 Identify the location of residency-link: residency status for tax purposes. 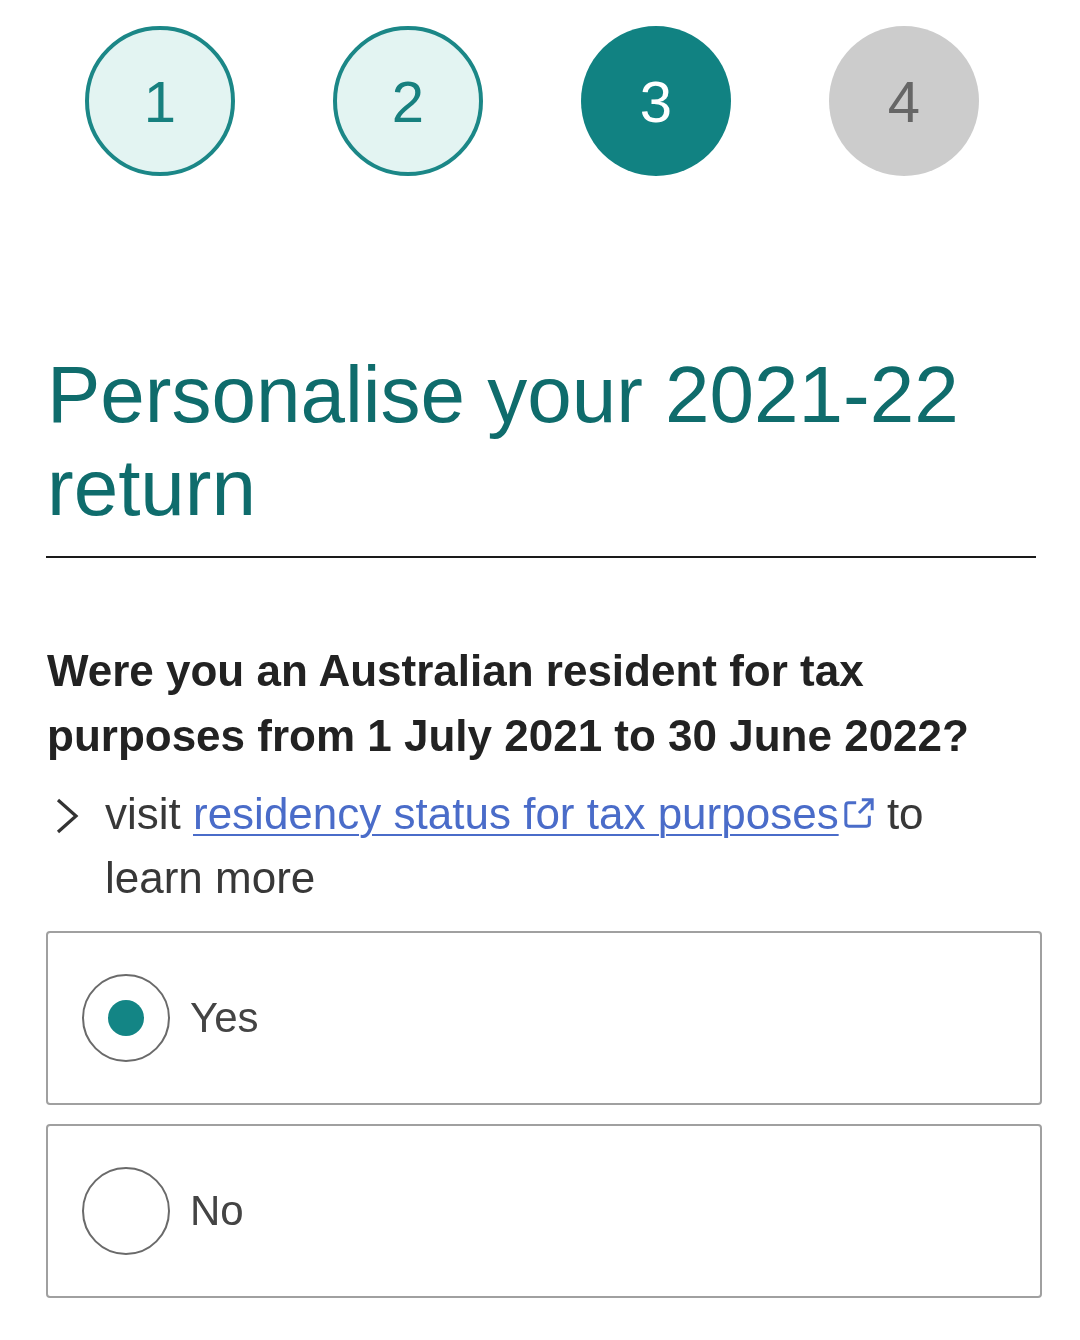
(534, 813).